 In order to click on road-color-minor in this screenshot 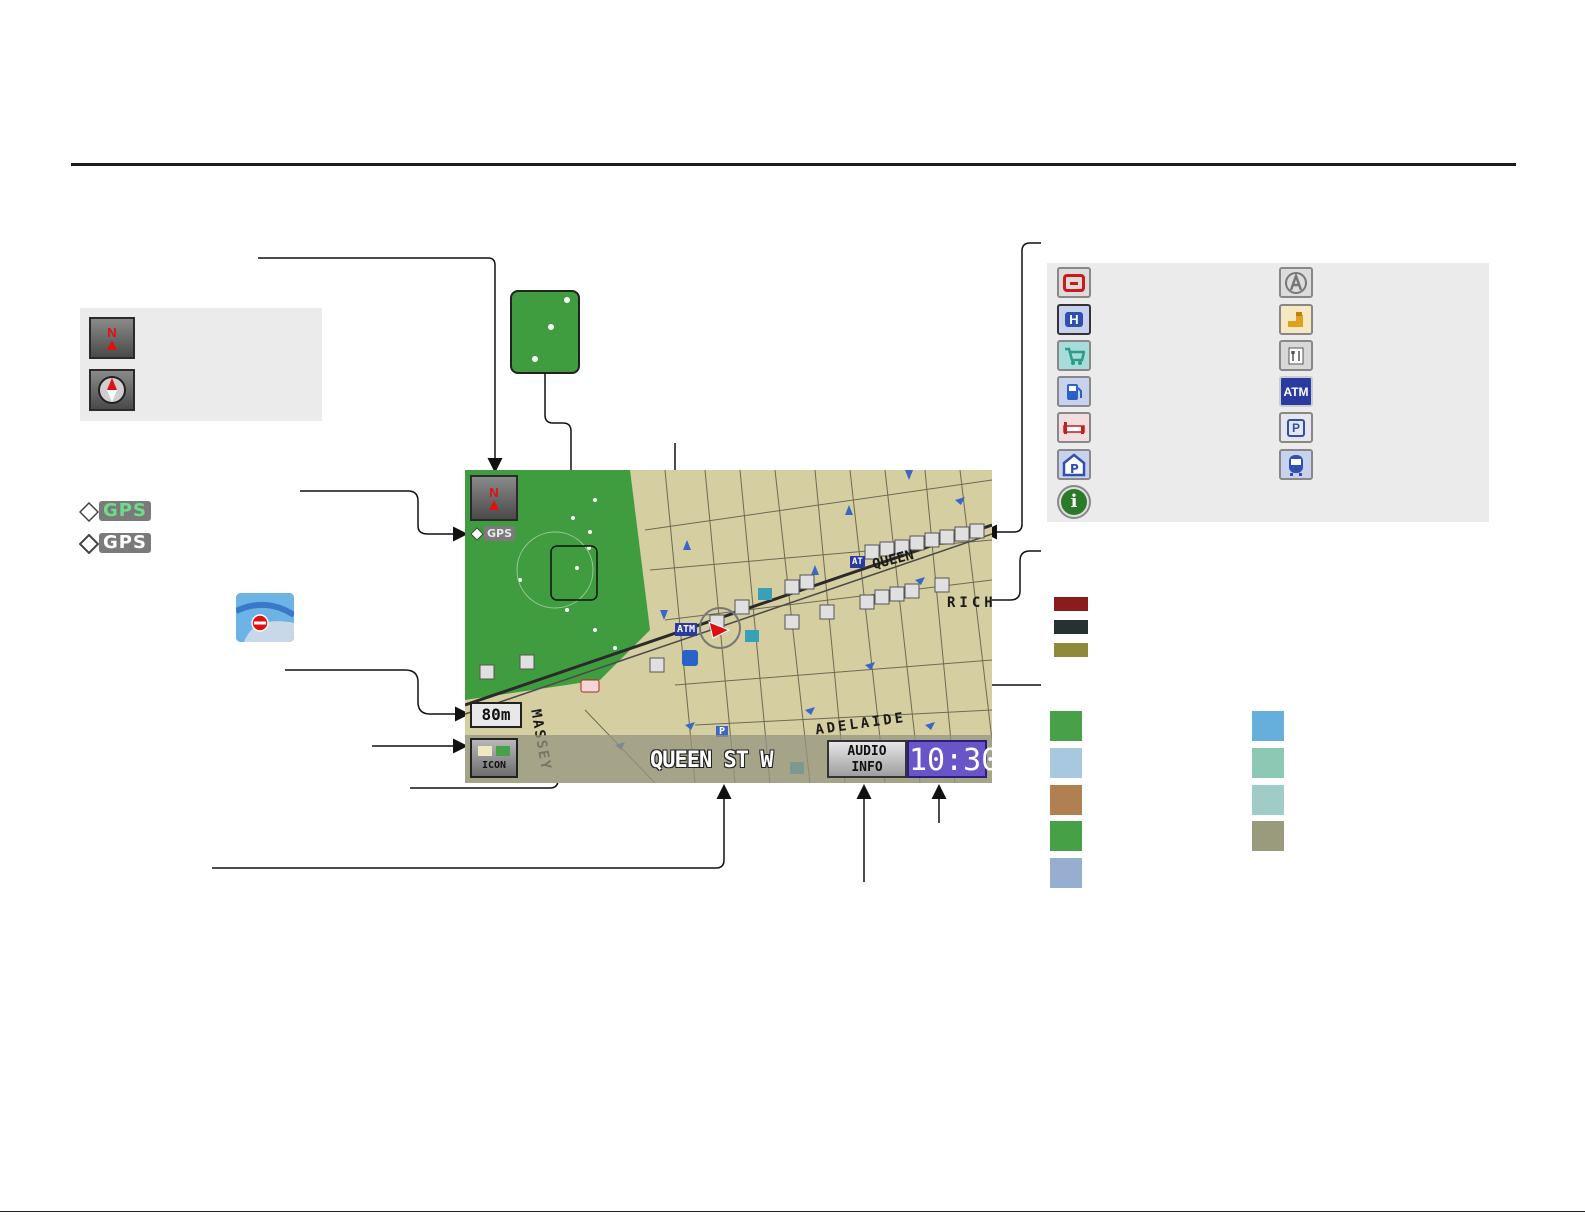, I will do `click(1071, 650)`.